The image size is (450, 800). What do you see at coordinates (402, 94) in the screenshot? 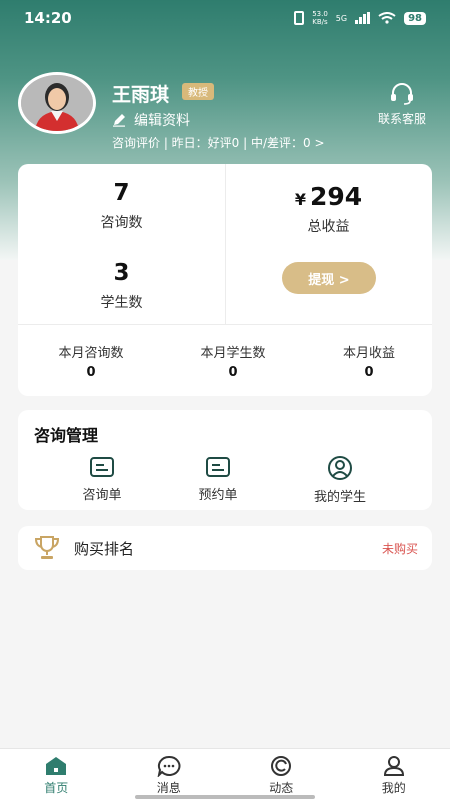
I see `headset-icon` at bounding box center [402, 94].